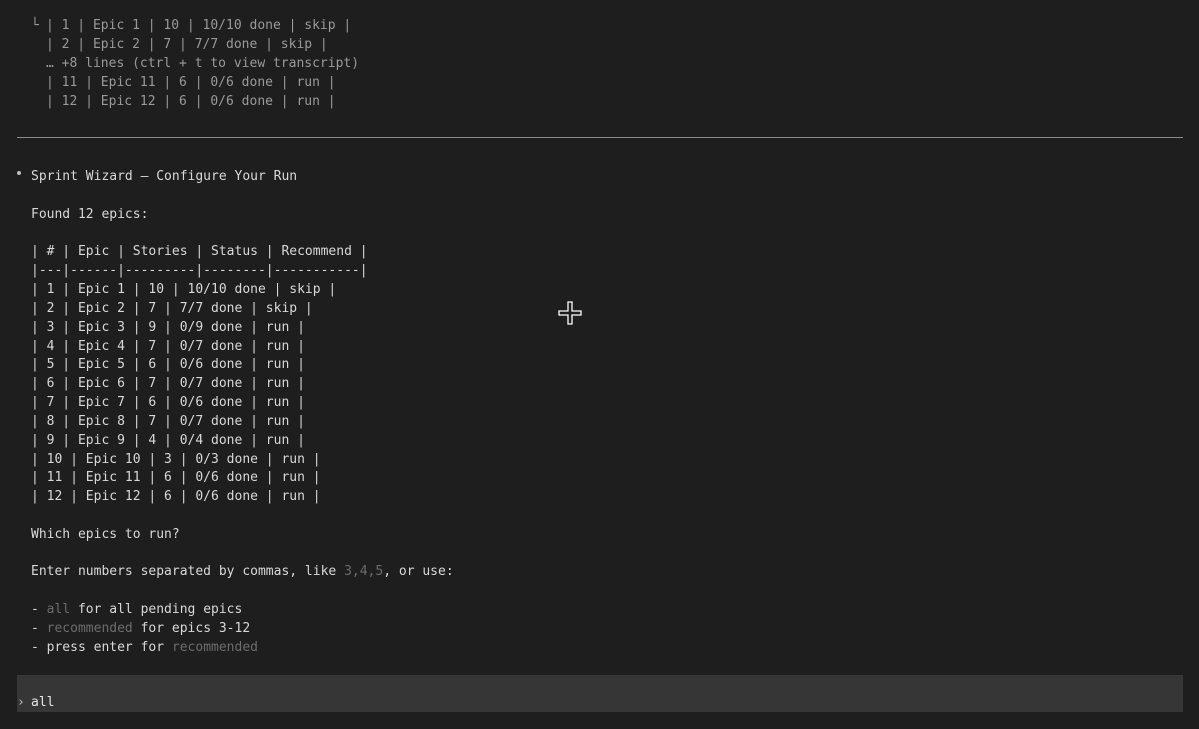  I want to click on table-row: | 3 | Epic 3 | 9 | 0/9 done | run |, so click(168, 327).